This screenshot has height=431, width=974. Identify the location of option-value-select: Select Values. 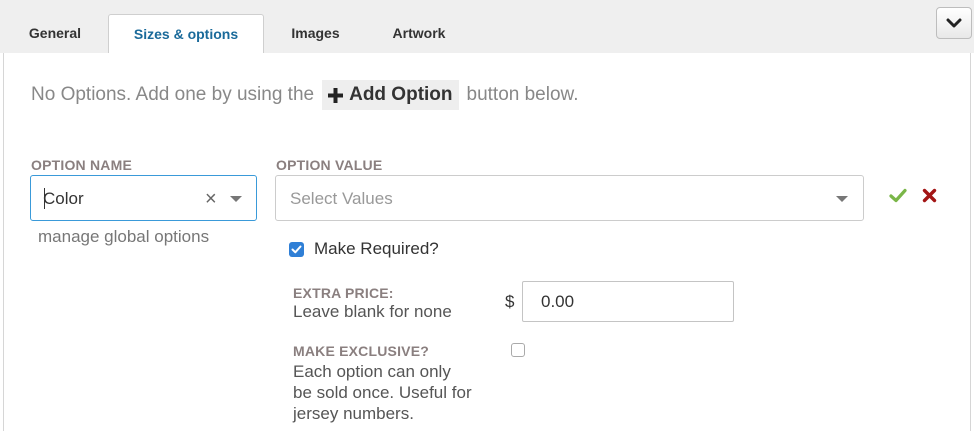
(569, 198).